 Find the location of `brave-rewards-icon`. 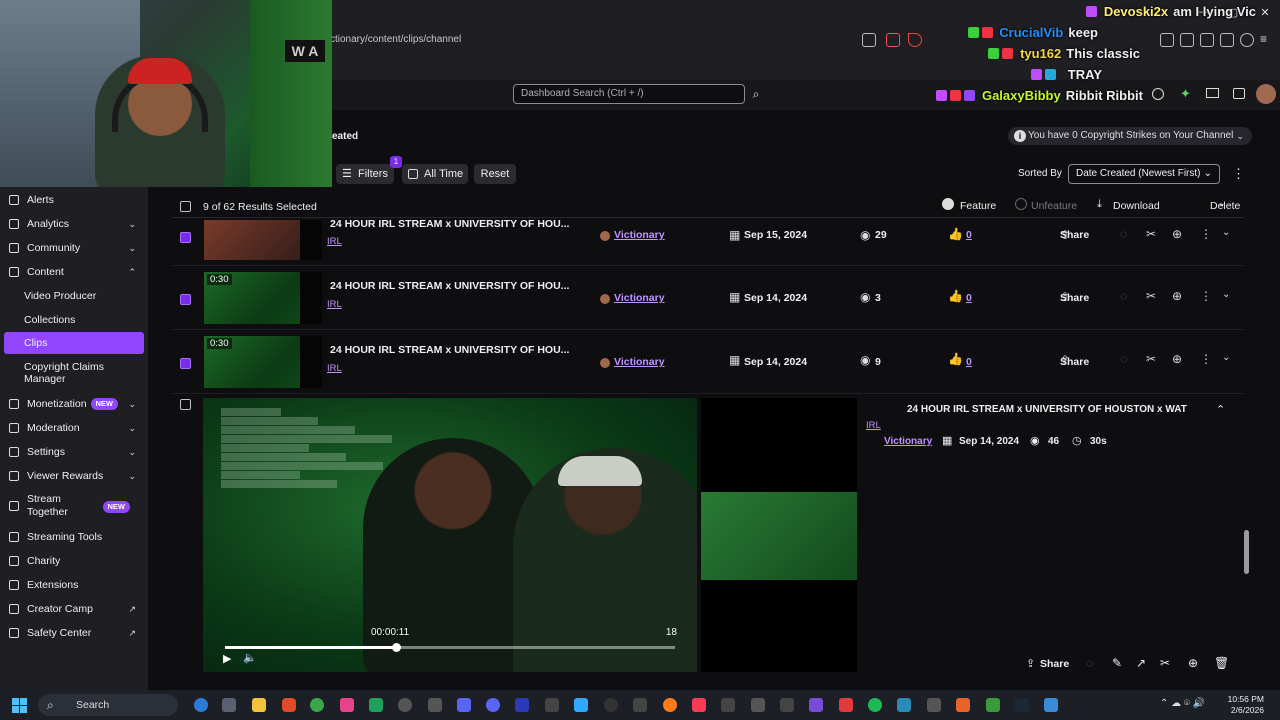

brave-rewards-icon is located at coordinates (915, 40).